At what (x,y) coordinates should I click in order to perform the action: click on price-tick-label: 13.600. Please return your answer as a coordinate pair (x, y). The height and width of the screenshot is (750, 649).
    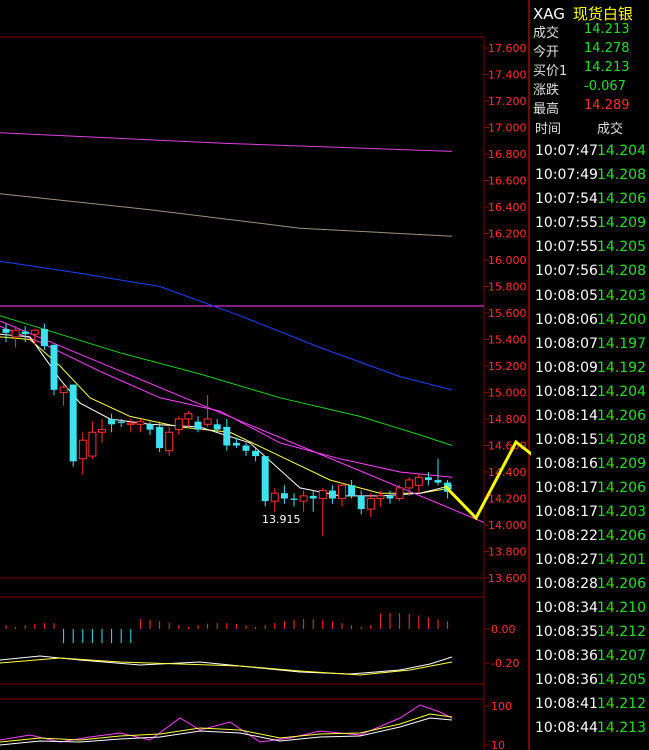
    Looking at the image, I should click on (507, 578).